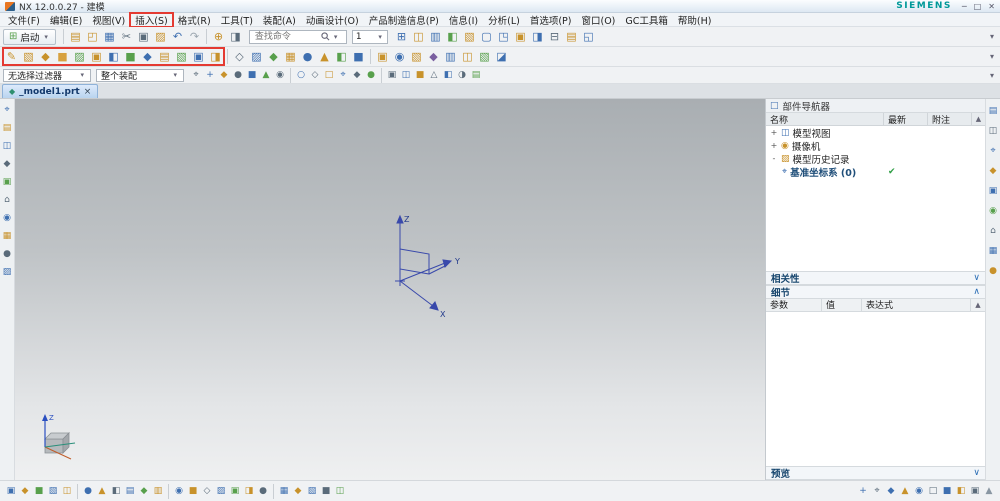  Describe the element at coordinates (324, 56) in the screenshot. I see `toolbar-icon: ▲` at that location.